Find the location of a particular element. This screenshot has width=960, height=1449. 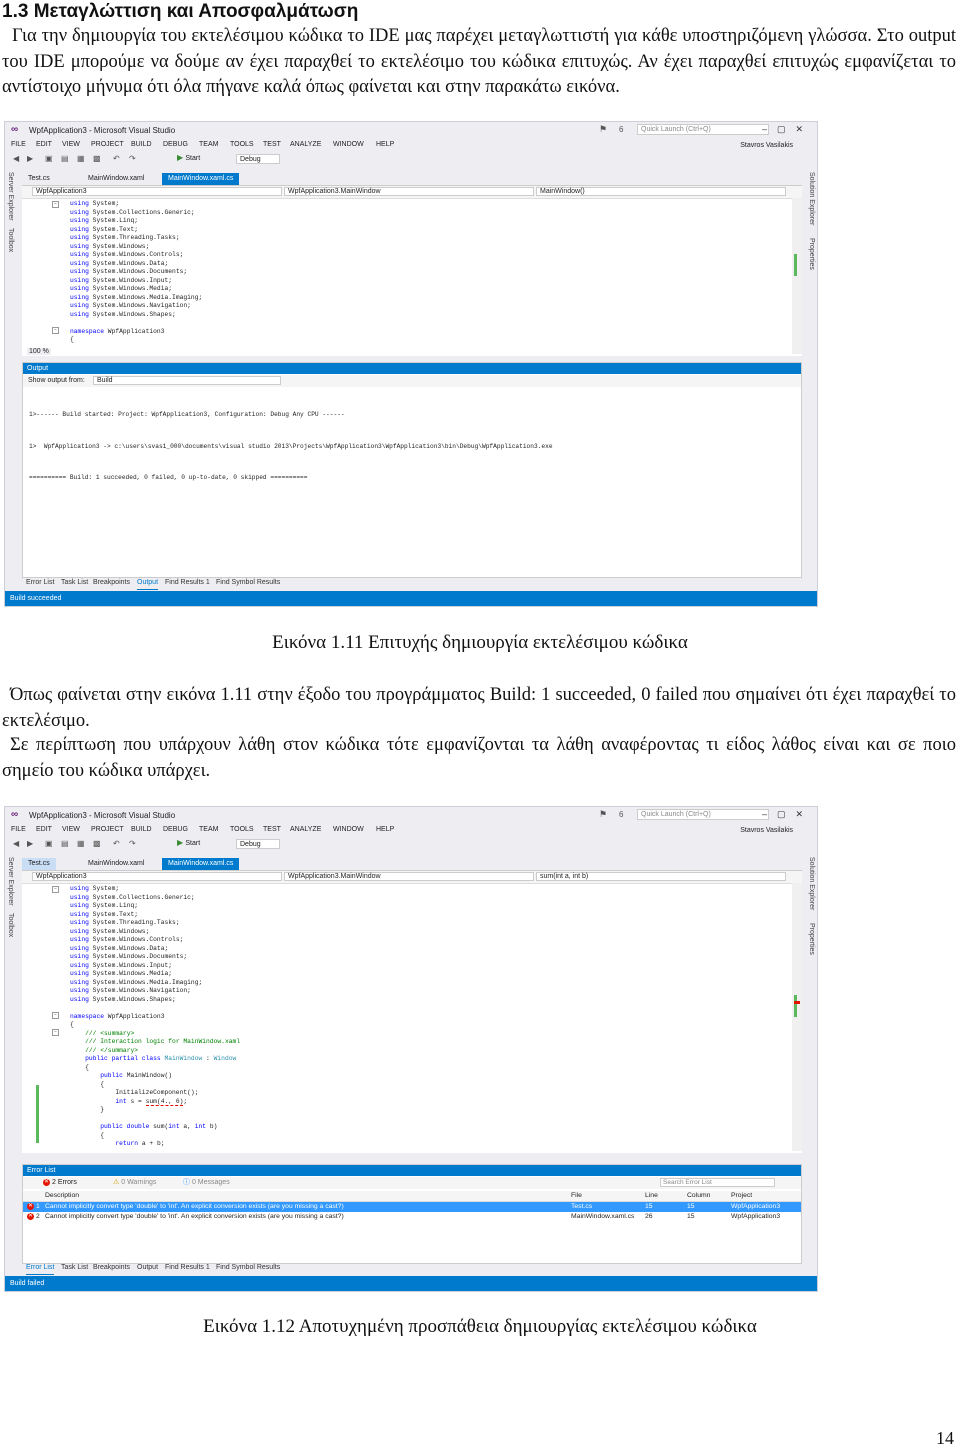

col-line: Line is located at coordinates (651, 1196).